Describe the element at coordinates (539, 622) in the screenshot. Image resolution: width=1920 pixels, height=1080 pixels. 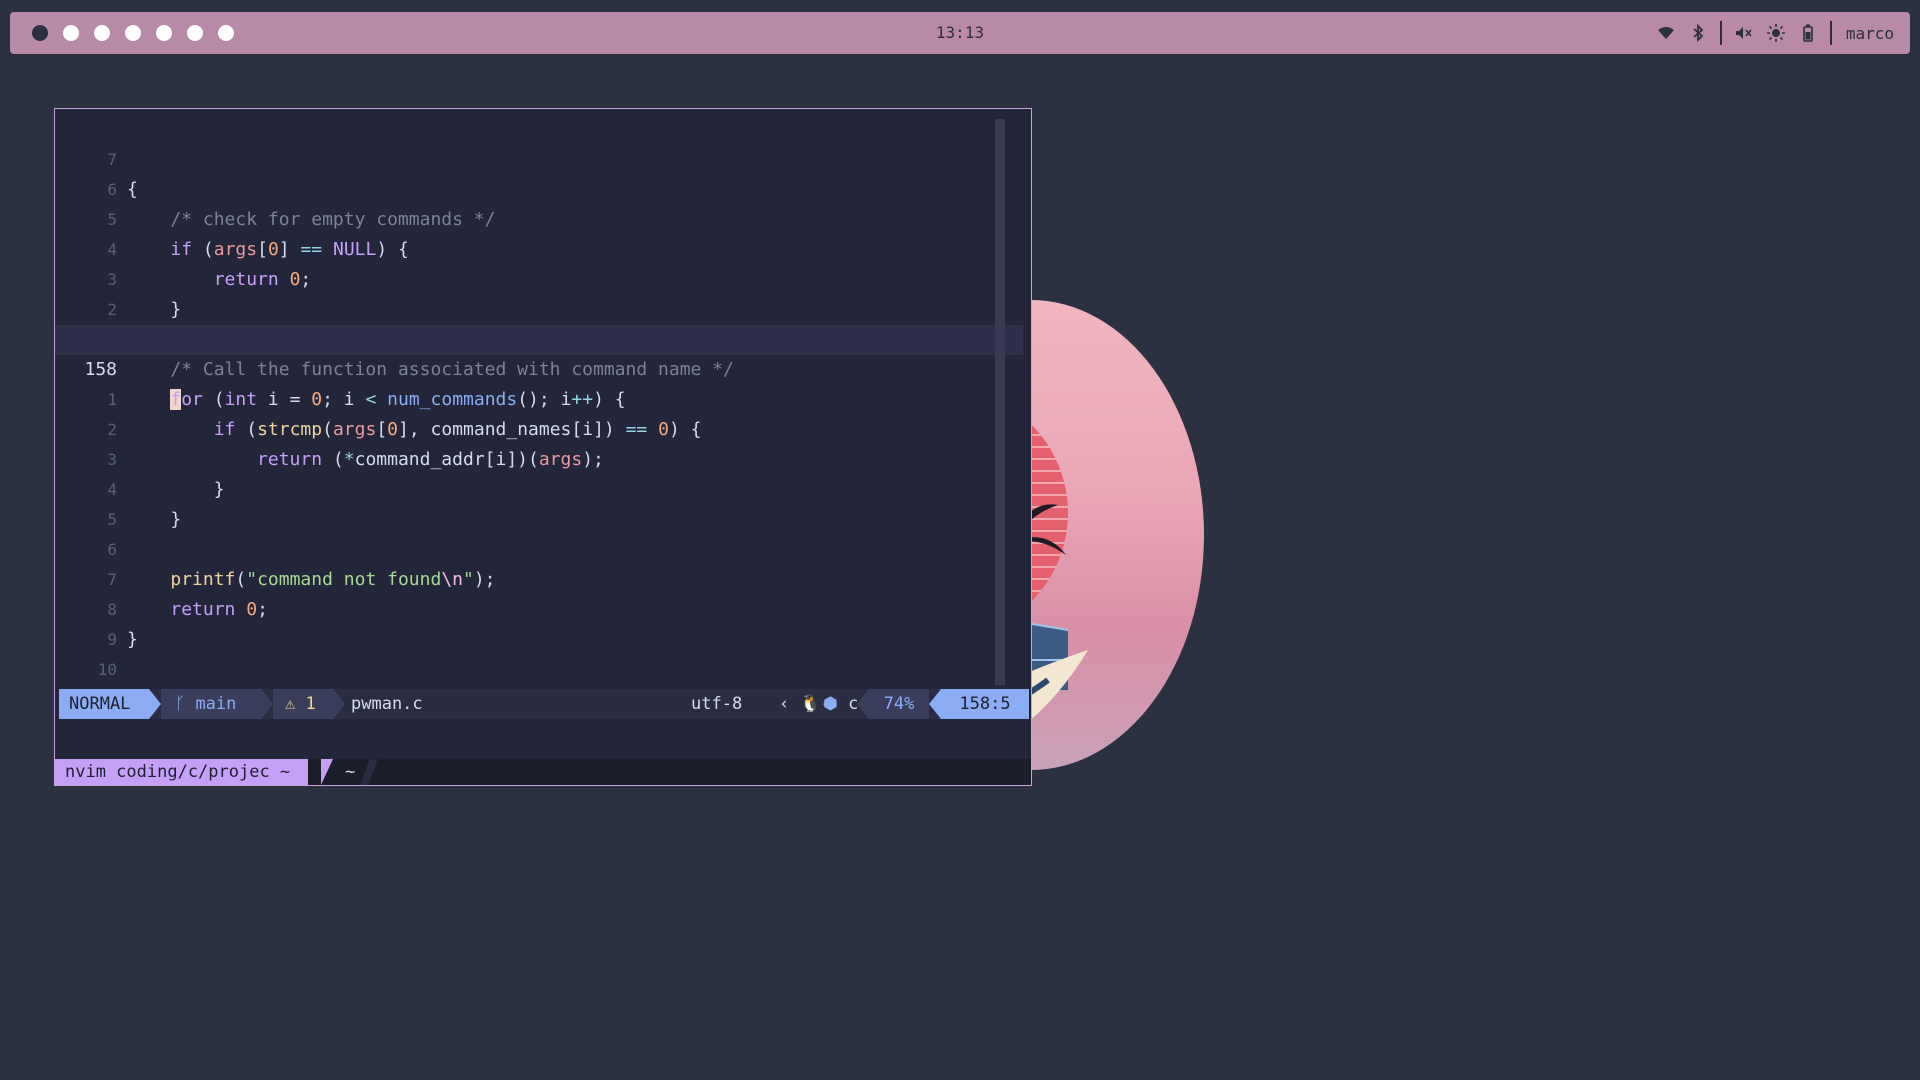
I see `code-line: 9` at that location.